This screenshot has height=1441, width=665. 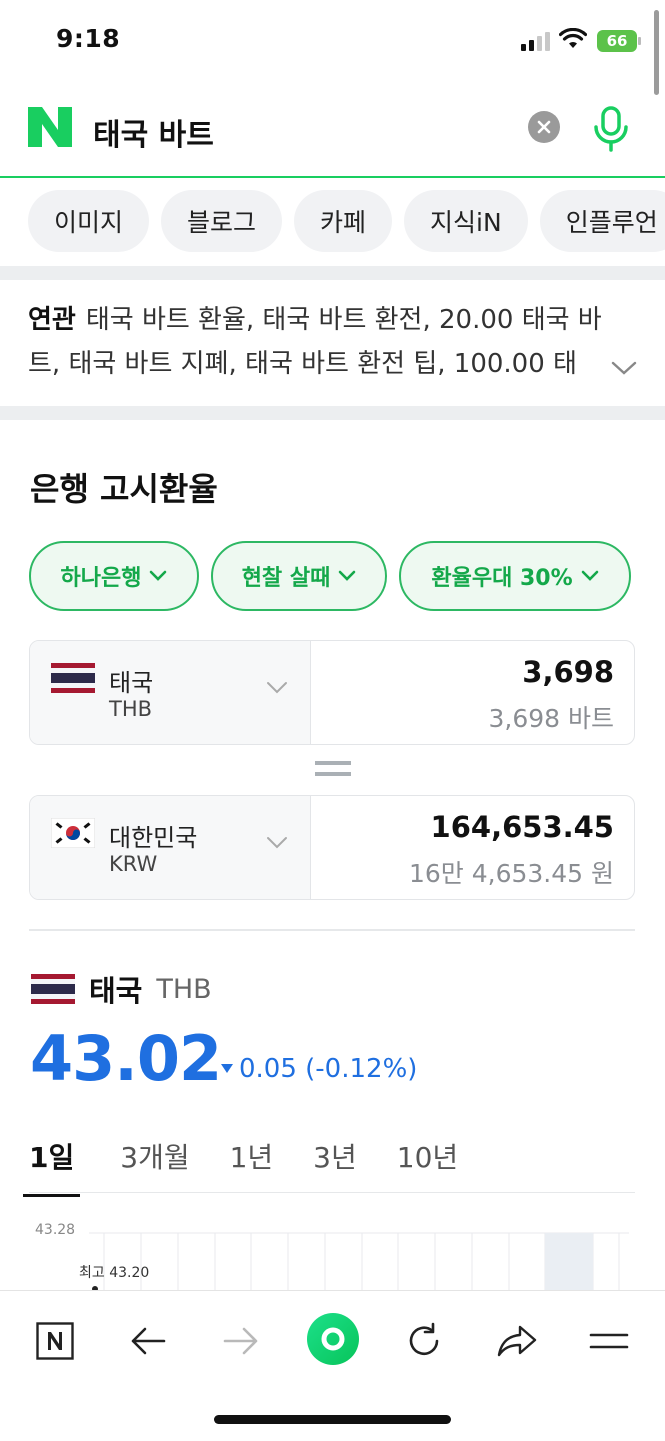 What do you see at coordinates (332, 930) in the screenshot?
I see `divider` at bounding box center [332, 930].